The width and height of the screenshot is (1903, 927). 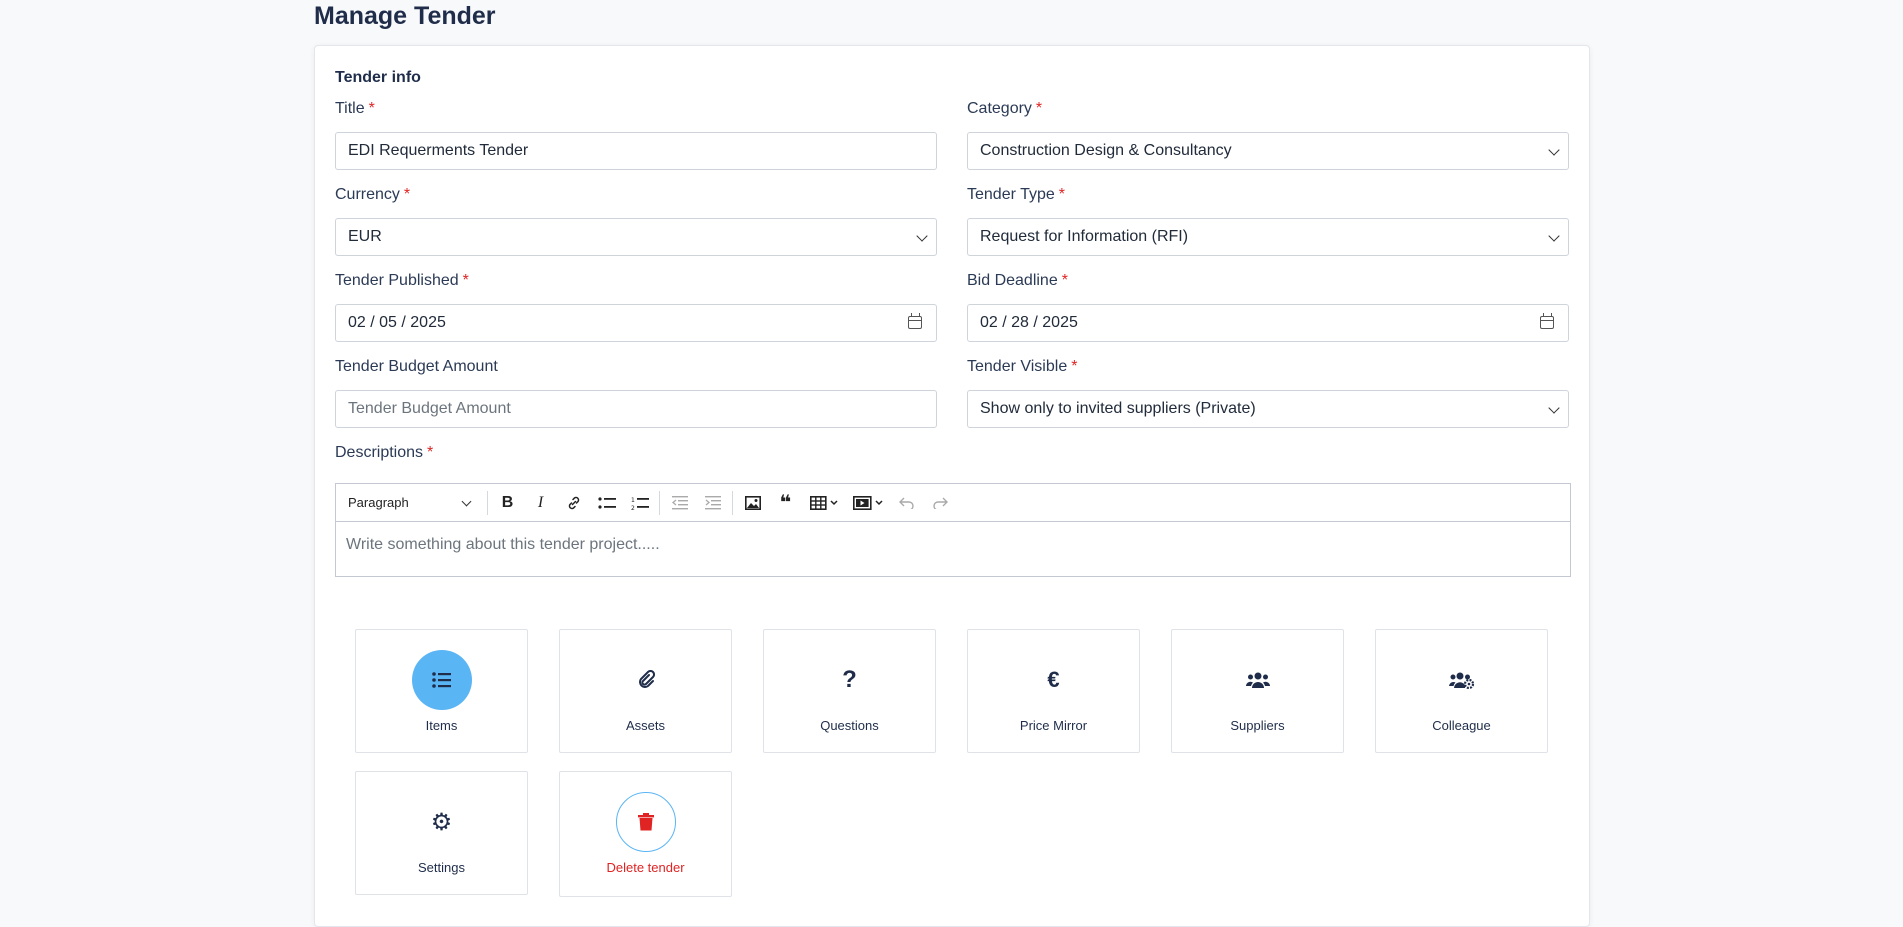 What do you see at coordinates (441, 867) in the screenshot?
I see `tile-label: Settings` at bounding box center [441, 867].